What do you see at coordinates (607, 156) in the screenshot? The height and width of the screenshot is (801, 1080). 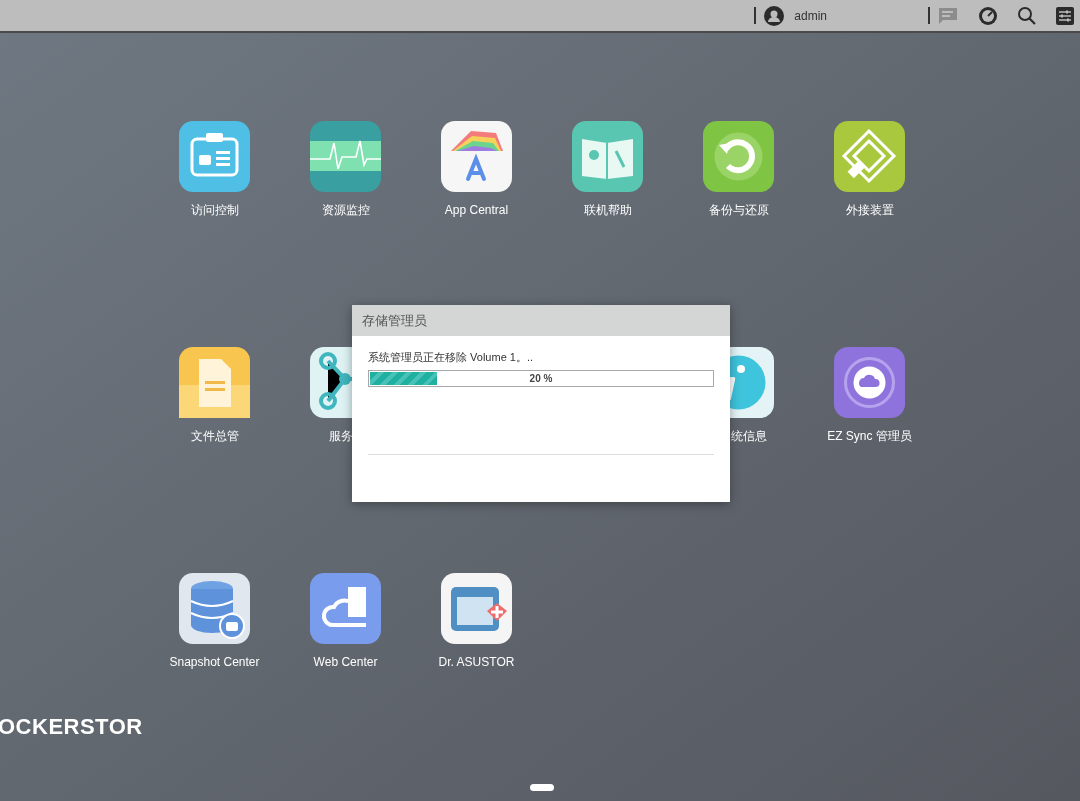 I see `book-icon` at bounding box center [607, 156].